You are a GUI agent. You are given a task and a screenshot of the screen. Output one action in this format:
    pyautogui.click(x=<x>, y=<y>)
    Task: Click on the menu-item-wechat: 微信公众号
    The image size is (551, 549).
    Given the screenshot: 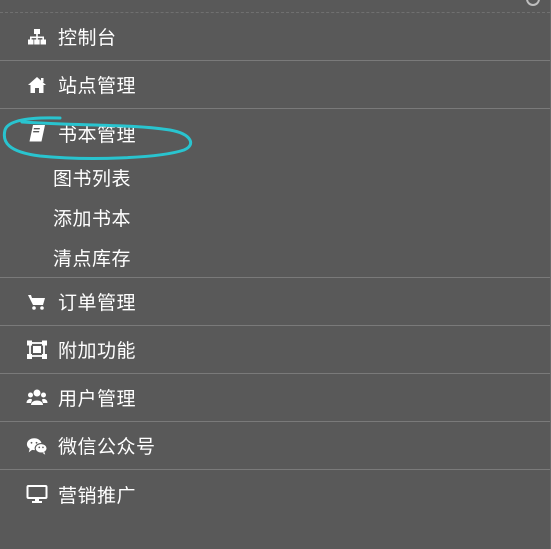 What is the action you would take?
    pyautogui.click(x=275, y=446)
    